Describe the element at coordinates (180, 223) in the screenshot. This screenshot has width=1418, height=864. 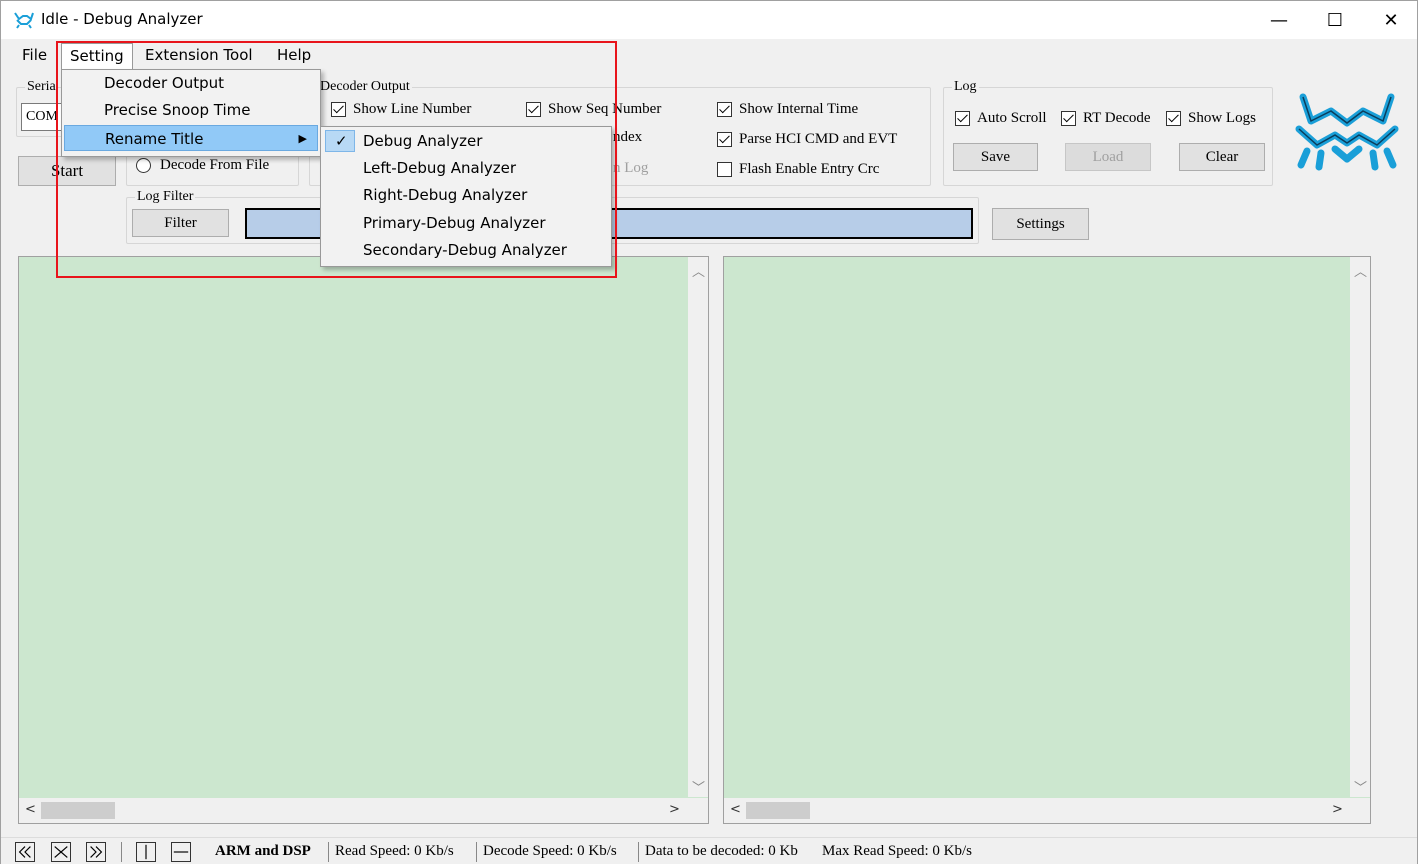
I see `filter-button: Filter` at that location.